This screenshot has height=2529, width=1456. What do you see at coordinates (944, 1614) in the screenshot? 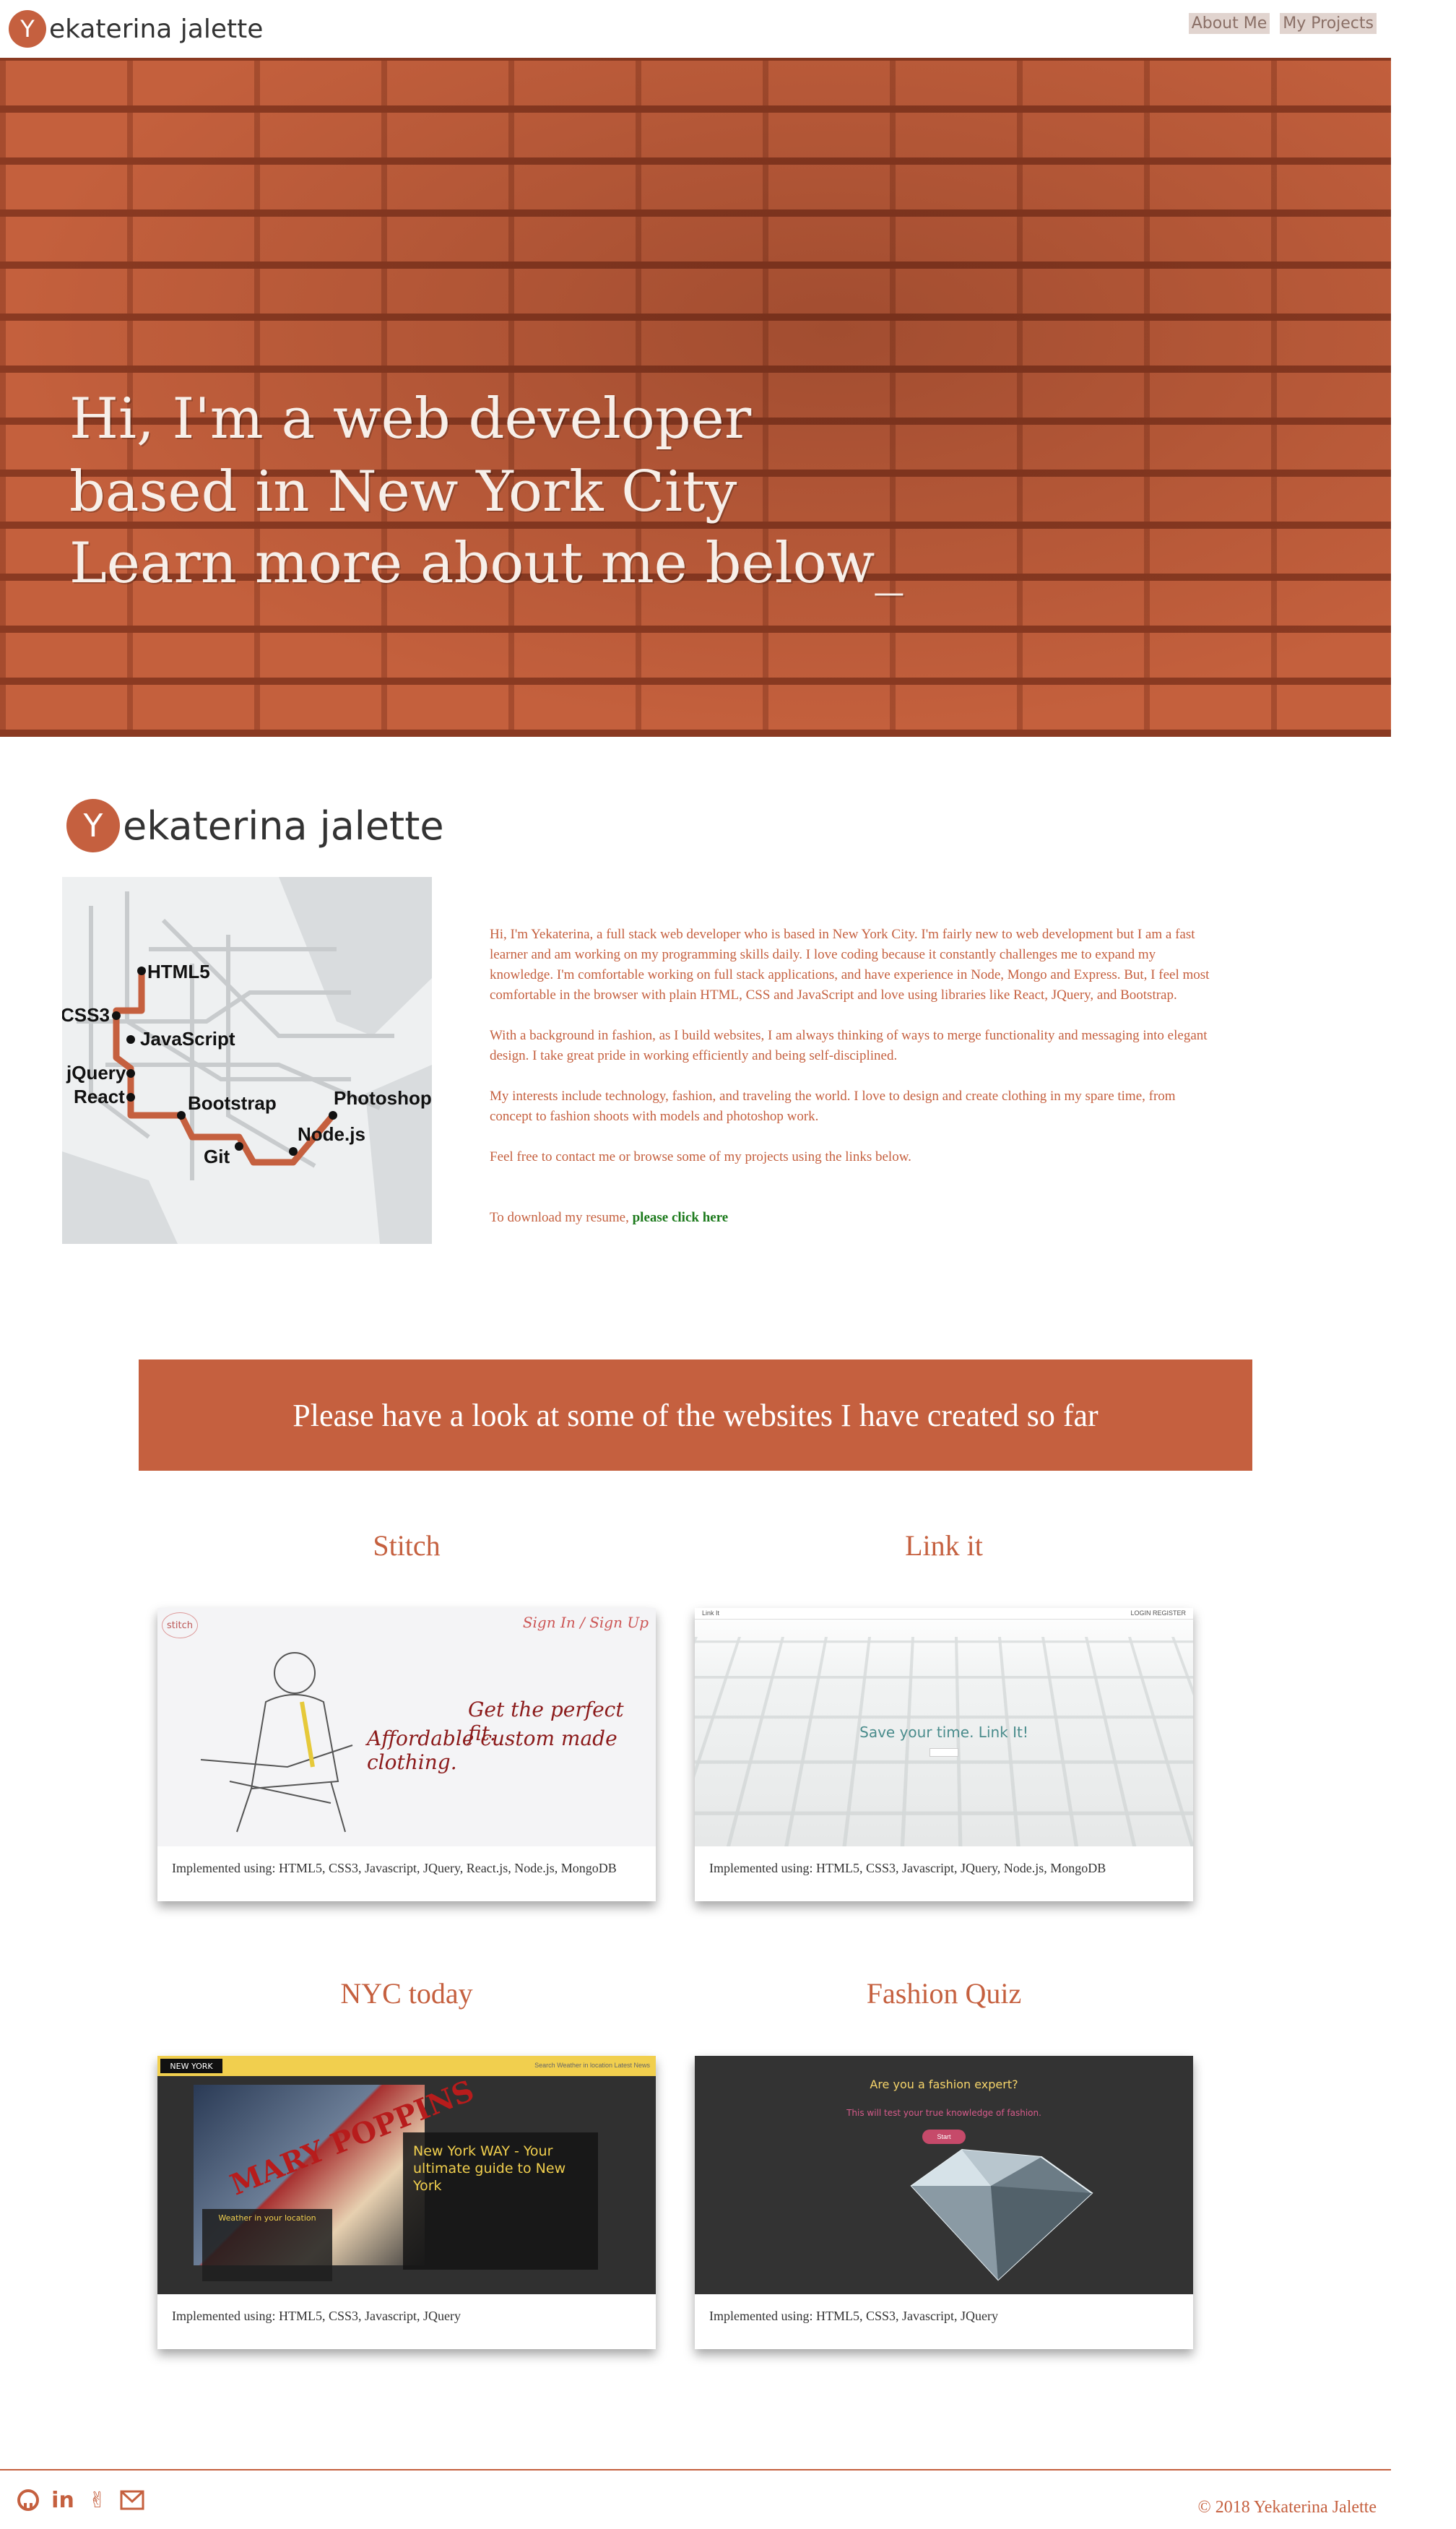
I see `linkit-topbar: Link It LOGIN REGISTER` at bounding box center [944, 1614].